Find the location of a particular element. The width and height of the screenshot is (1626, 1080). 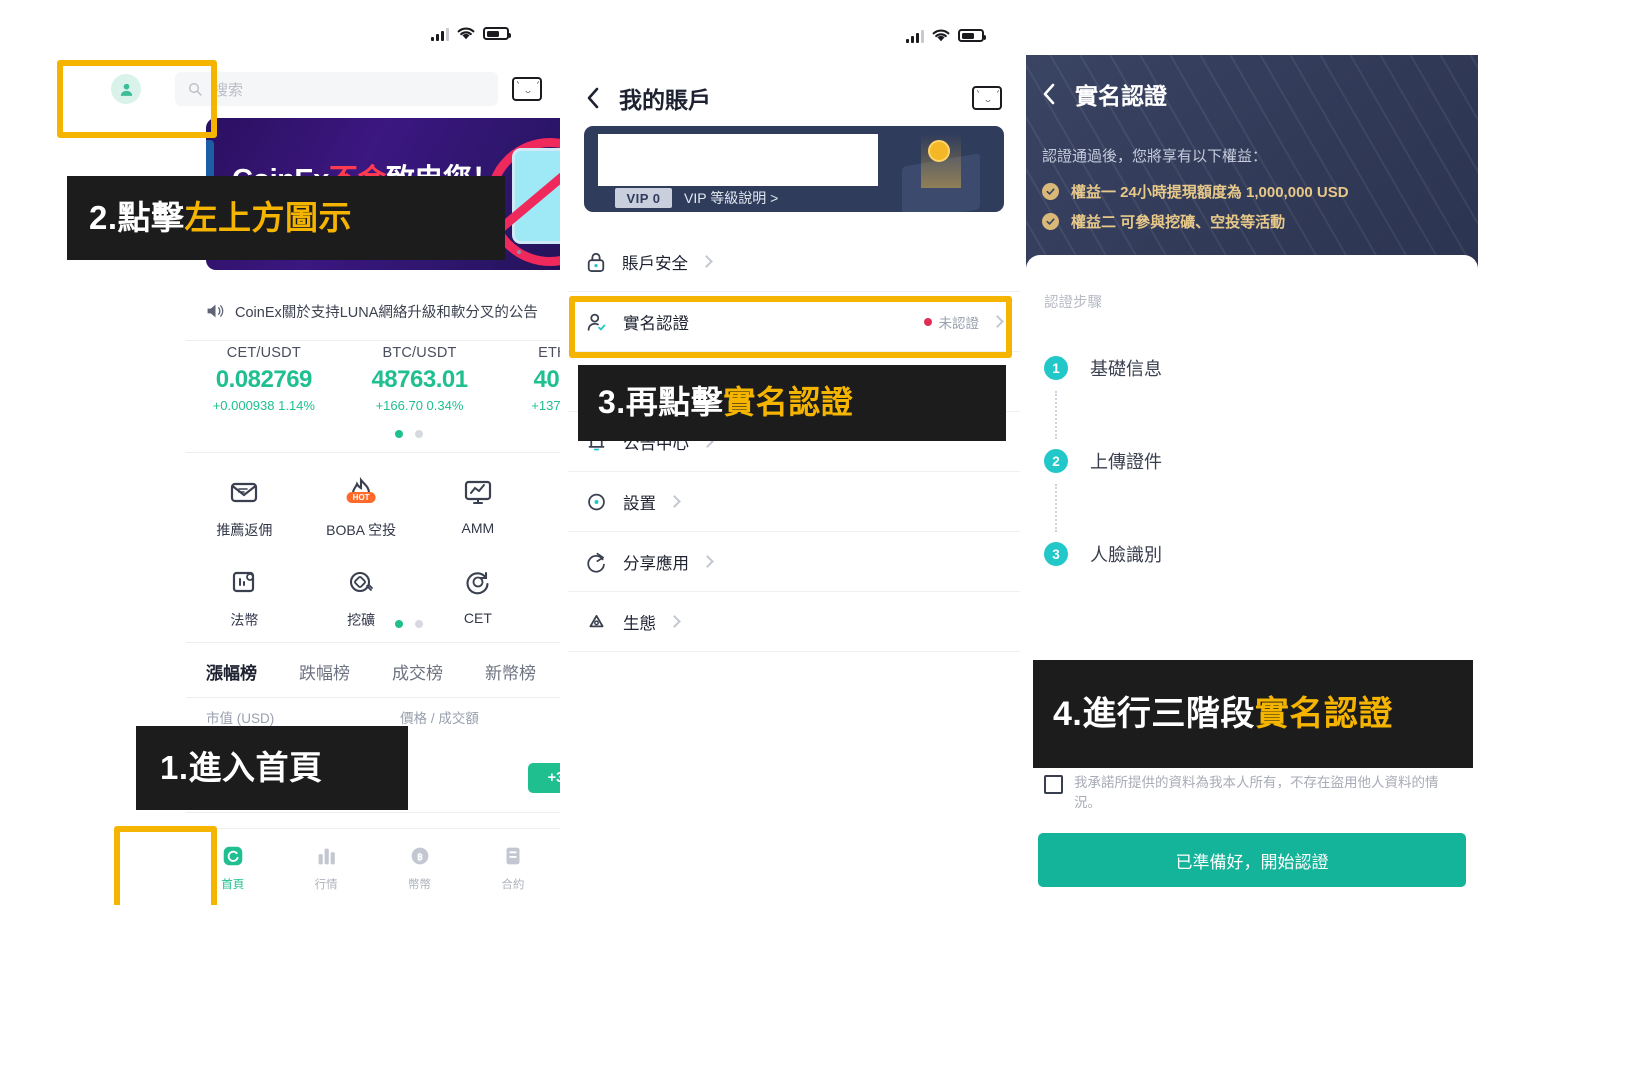

tab-spot: ฿ 幣幣 is located at coordinates (419, 867).